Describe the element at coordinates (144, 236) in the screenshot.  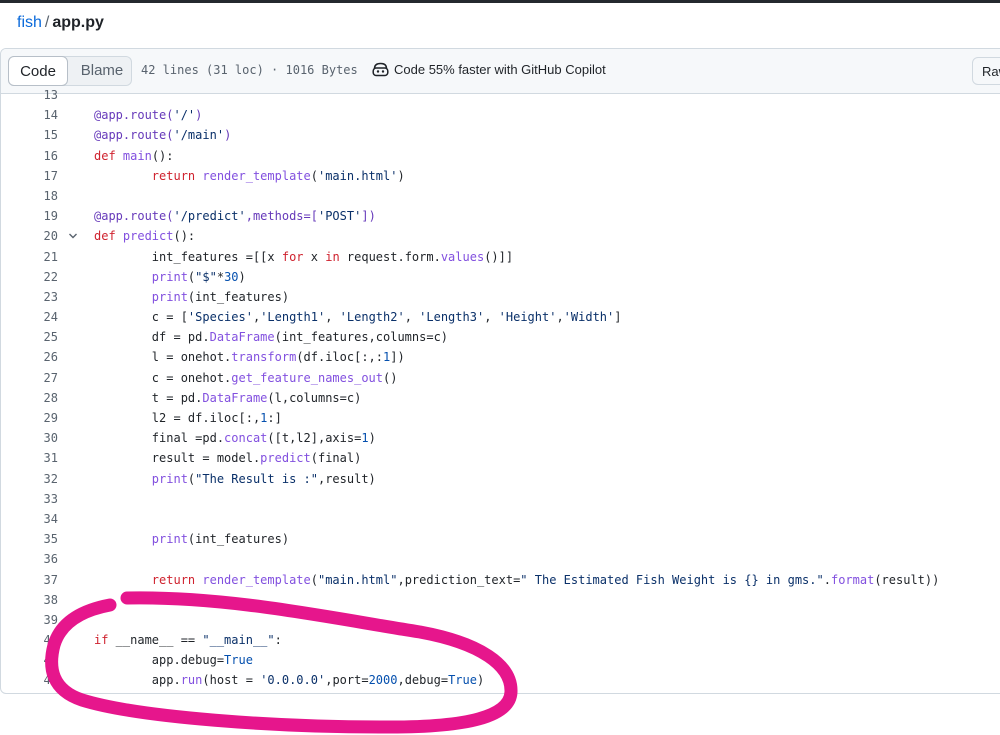
I see `line-content: def predict():` at that location.